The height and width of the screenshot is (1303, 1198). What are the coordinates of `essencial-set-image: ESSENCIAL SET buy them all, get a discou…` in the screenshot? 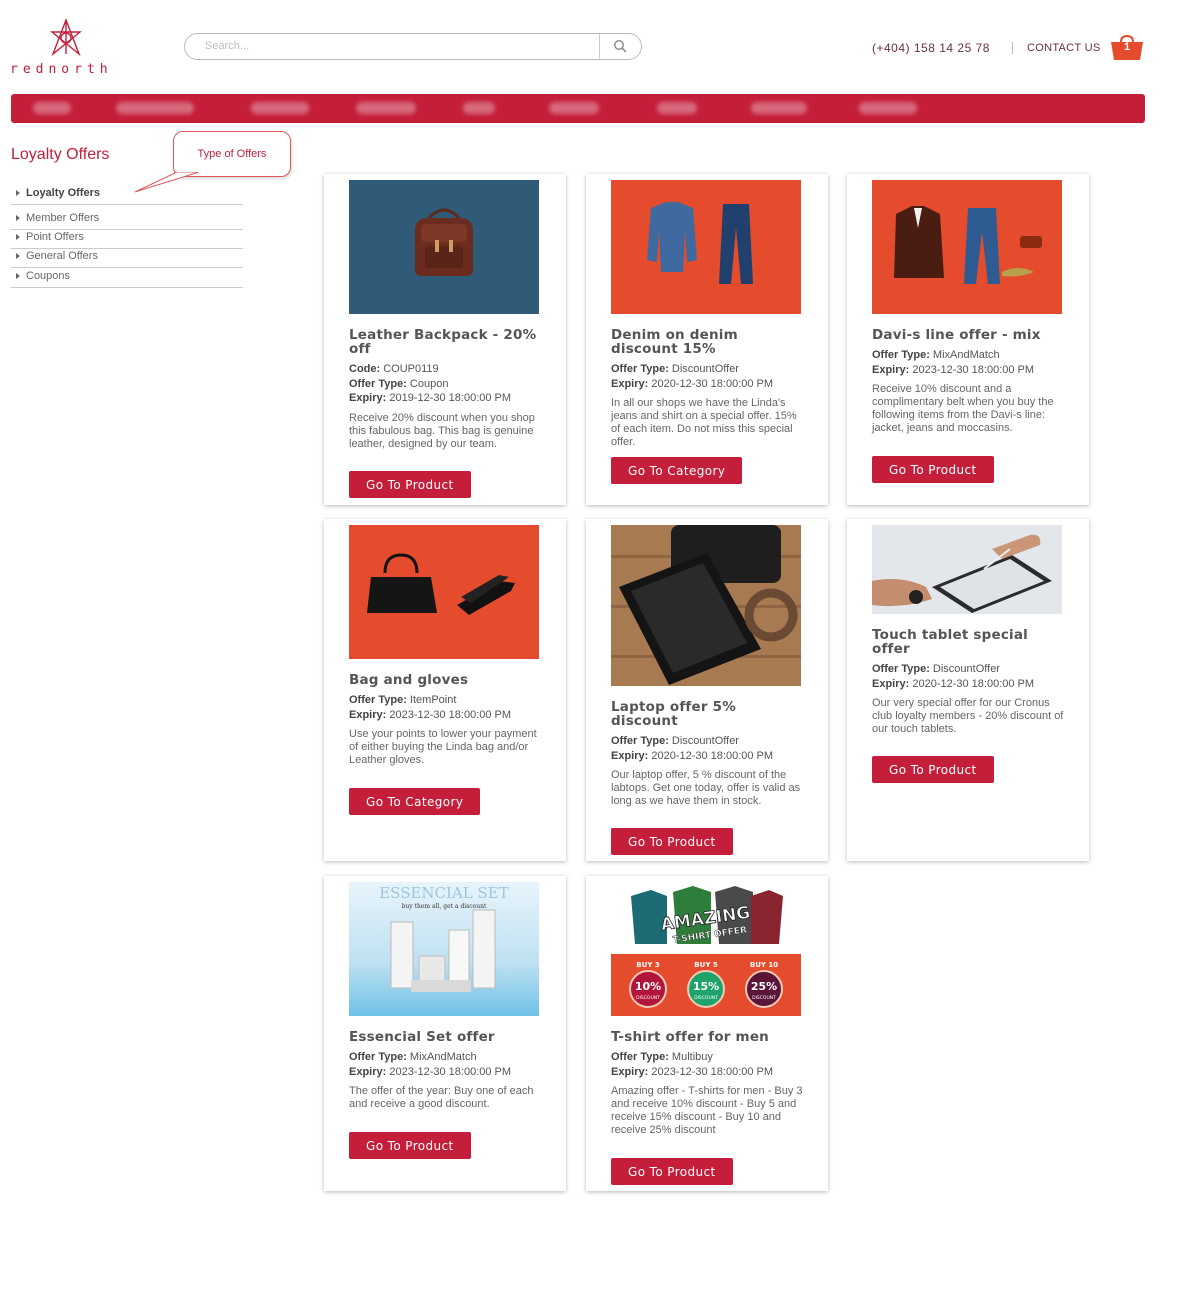 It's located at (444, 949).